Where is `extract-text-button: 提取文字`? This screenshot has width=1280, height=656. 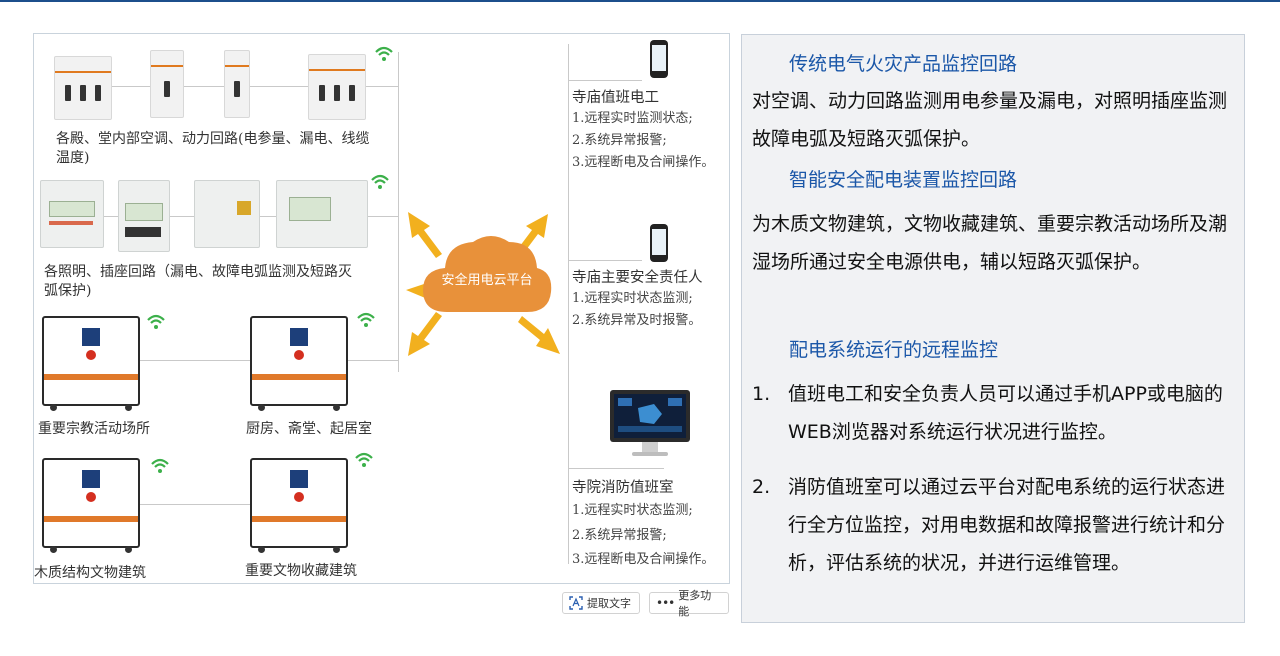
extract-text-button: 提取文字 is located at coordinates (601, 603).